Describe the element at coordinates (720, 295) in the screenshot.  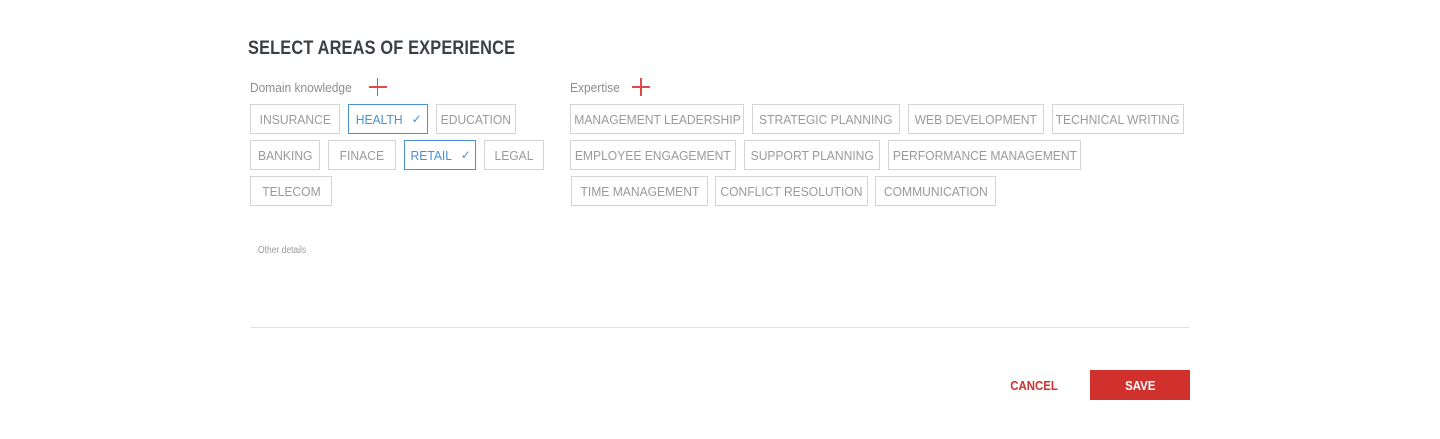
I see `other-details-input` at that location.